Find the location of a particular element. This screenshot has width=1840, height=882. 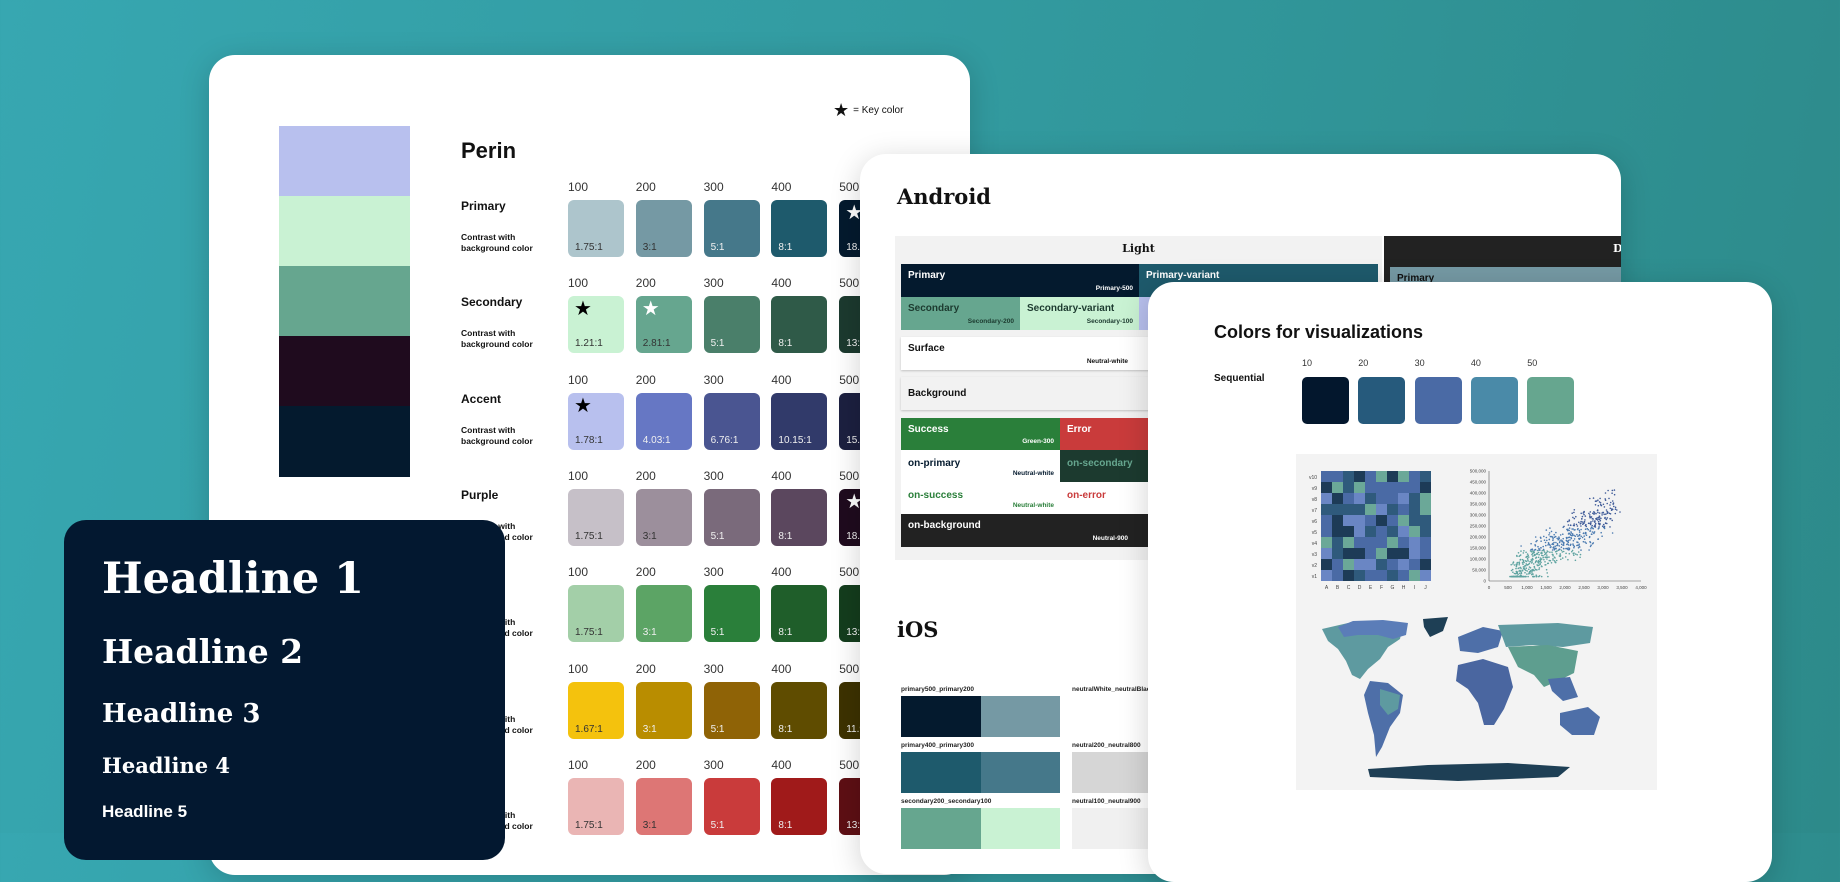

ios-pair-label: neutralWhite_neutralBlack is located at coordinates (1113, 689).